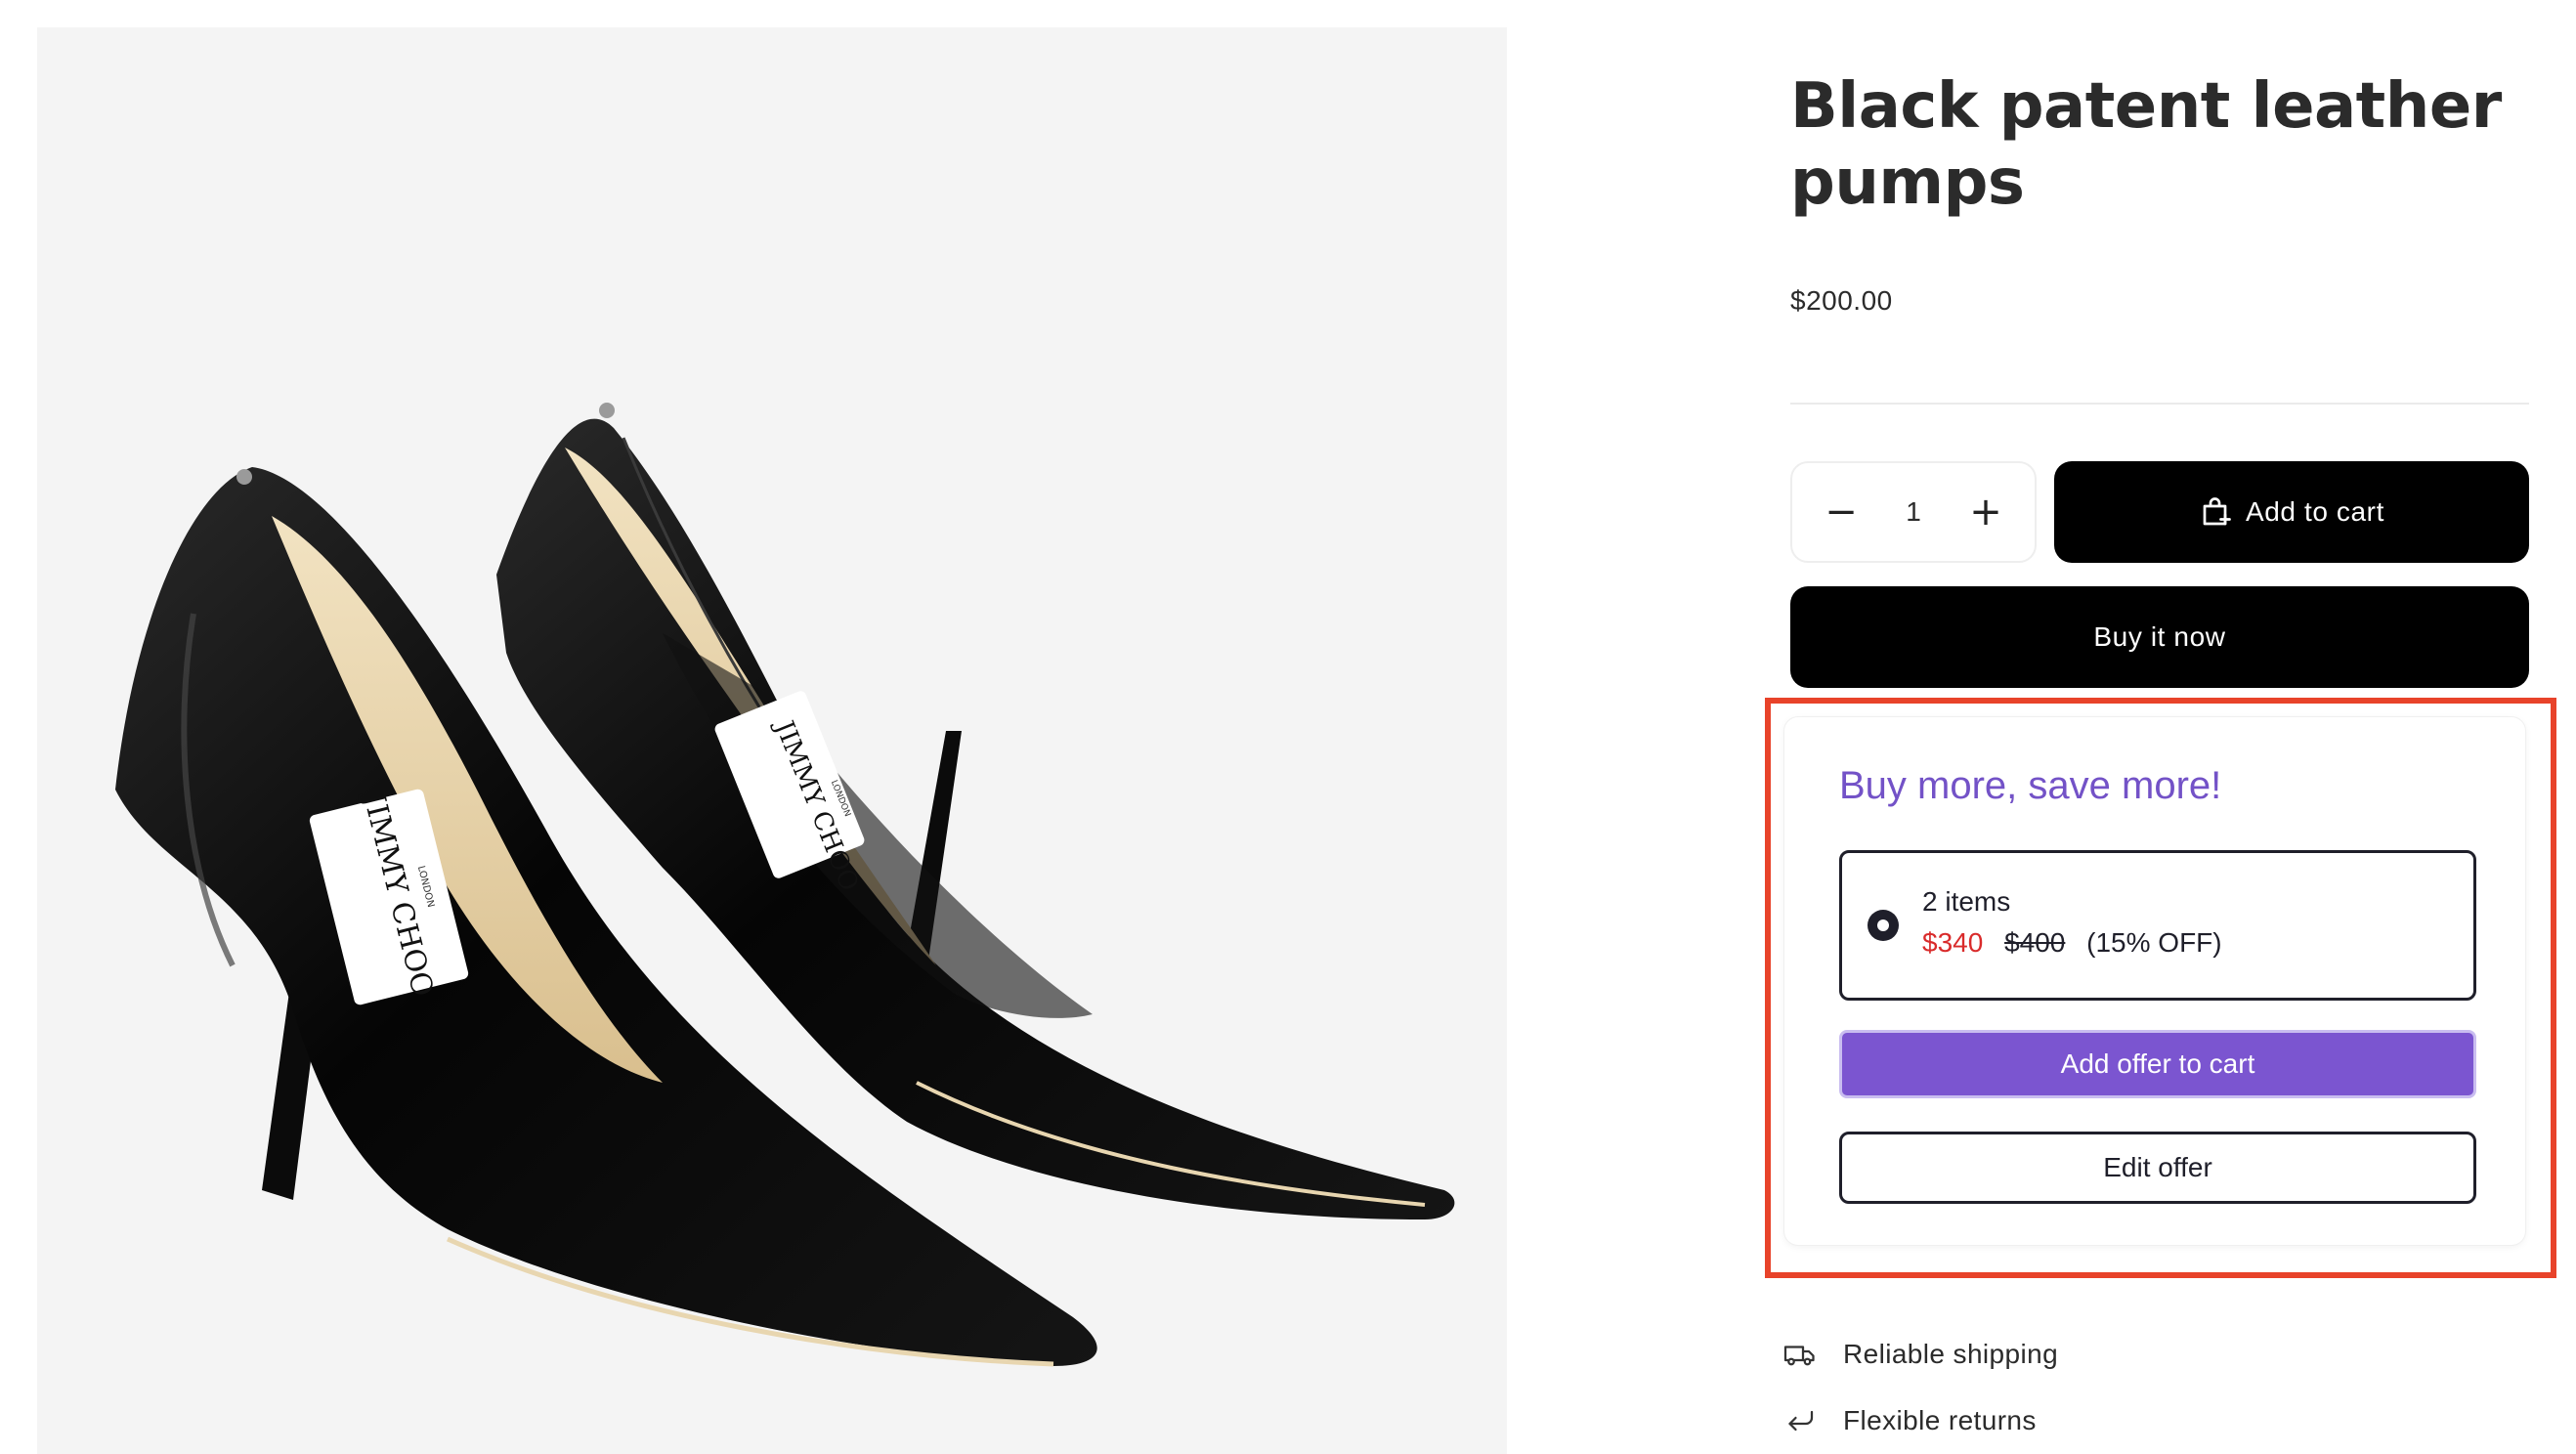 The width and height of the screenshot is (2576, 1454). I want to click on quantity-value: 1, so click(1914, 512).